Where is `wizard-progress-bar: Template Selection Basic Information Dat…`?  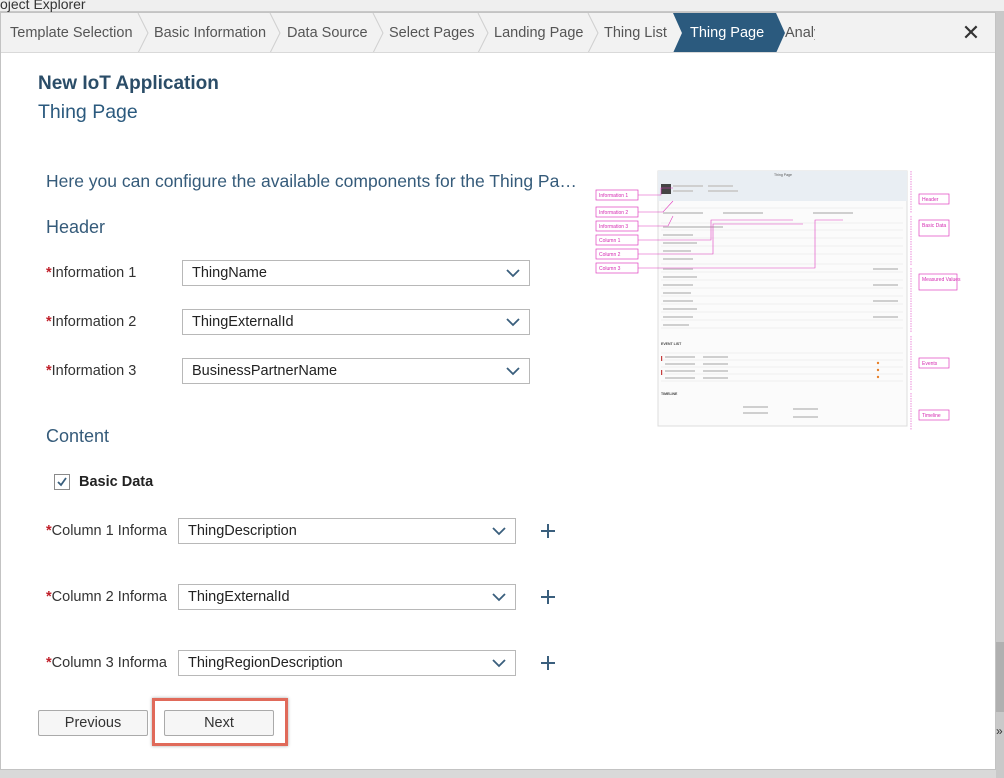 wizard-progress-bar: Template Selection Basic Information Dat… is located at coordinates (498, 33).